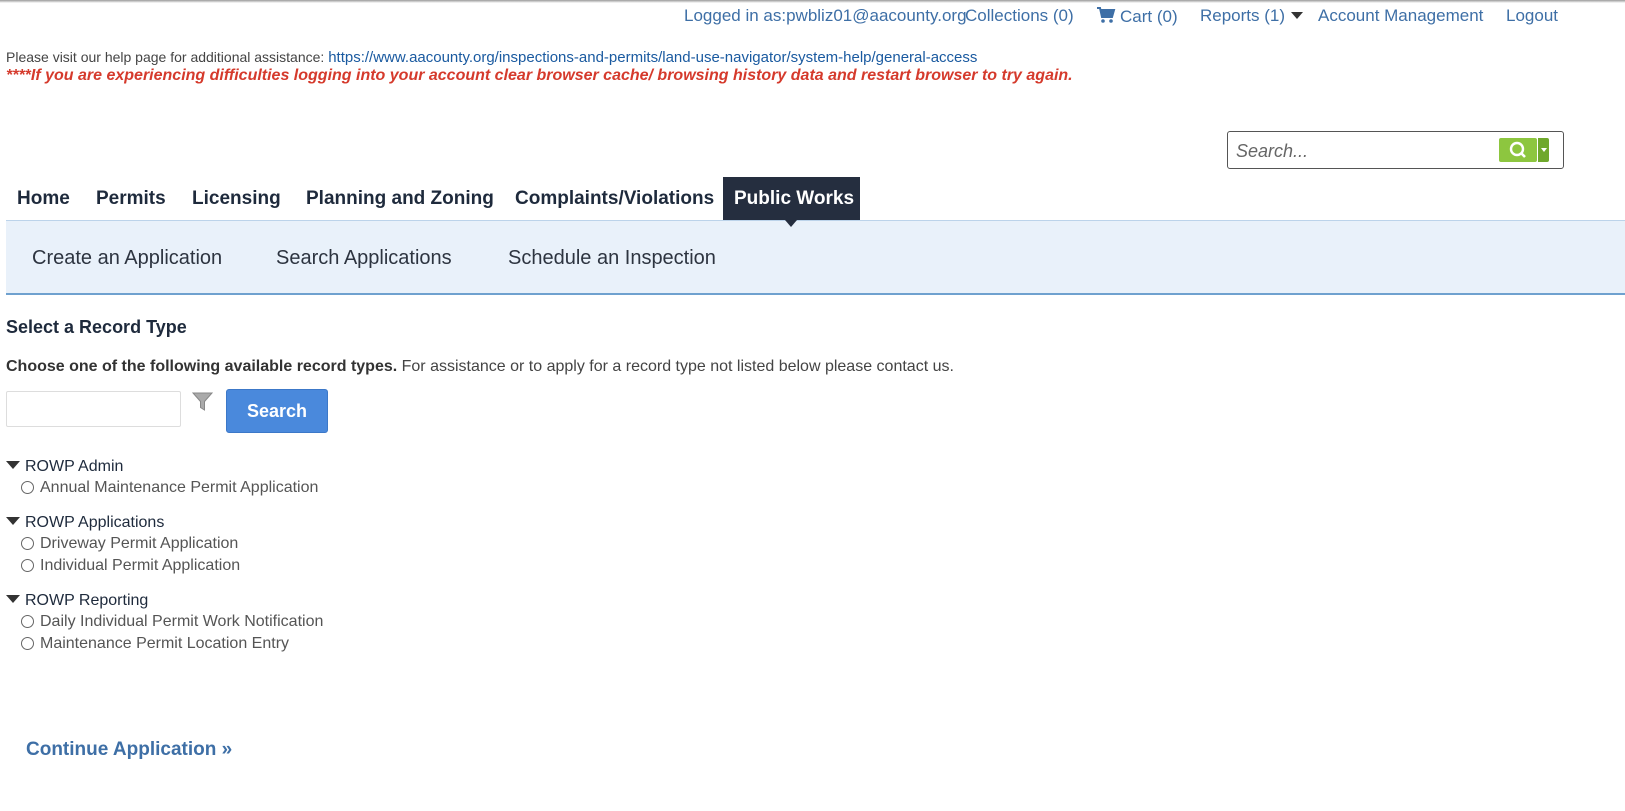 The image size is (1625, 811). What do you see at coordinates (93, 409) in the screenshot?
I see `record-type-search-input` at bounding box center [93, 409].